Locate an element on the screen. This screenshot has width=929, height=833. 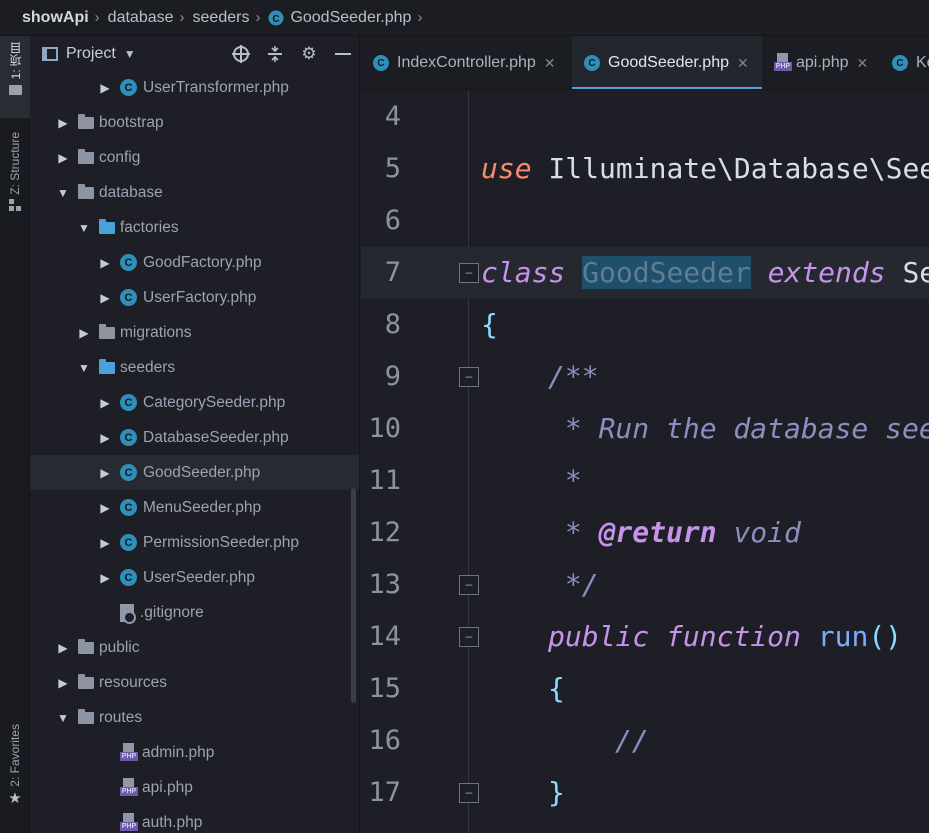
tree-item: PHP api.php is located at coordinates (194, 787).